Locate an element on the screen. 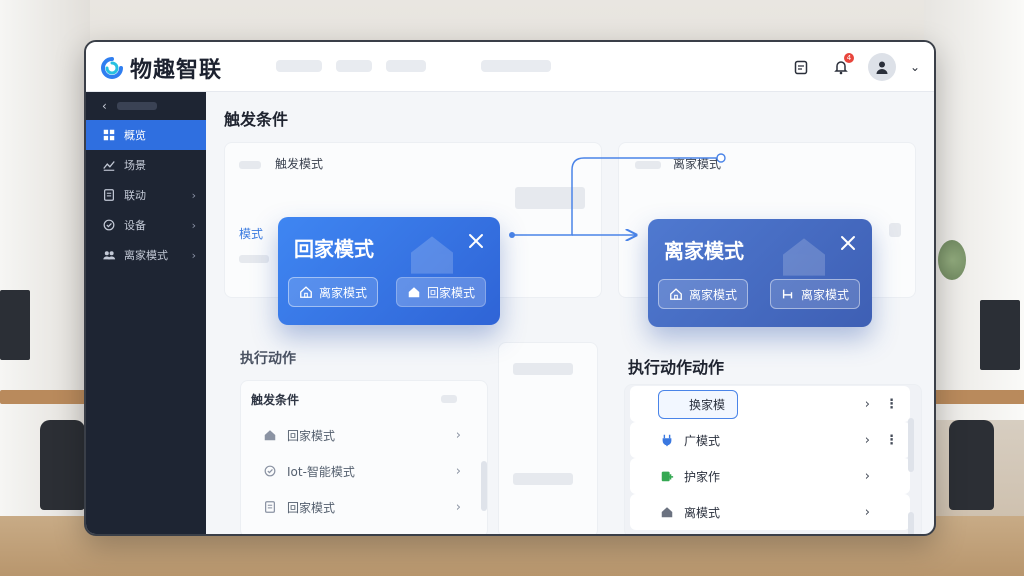  sidebar-item-label: 离家模式 is located at coordinates (146, 255).